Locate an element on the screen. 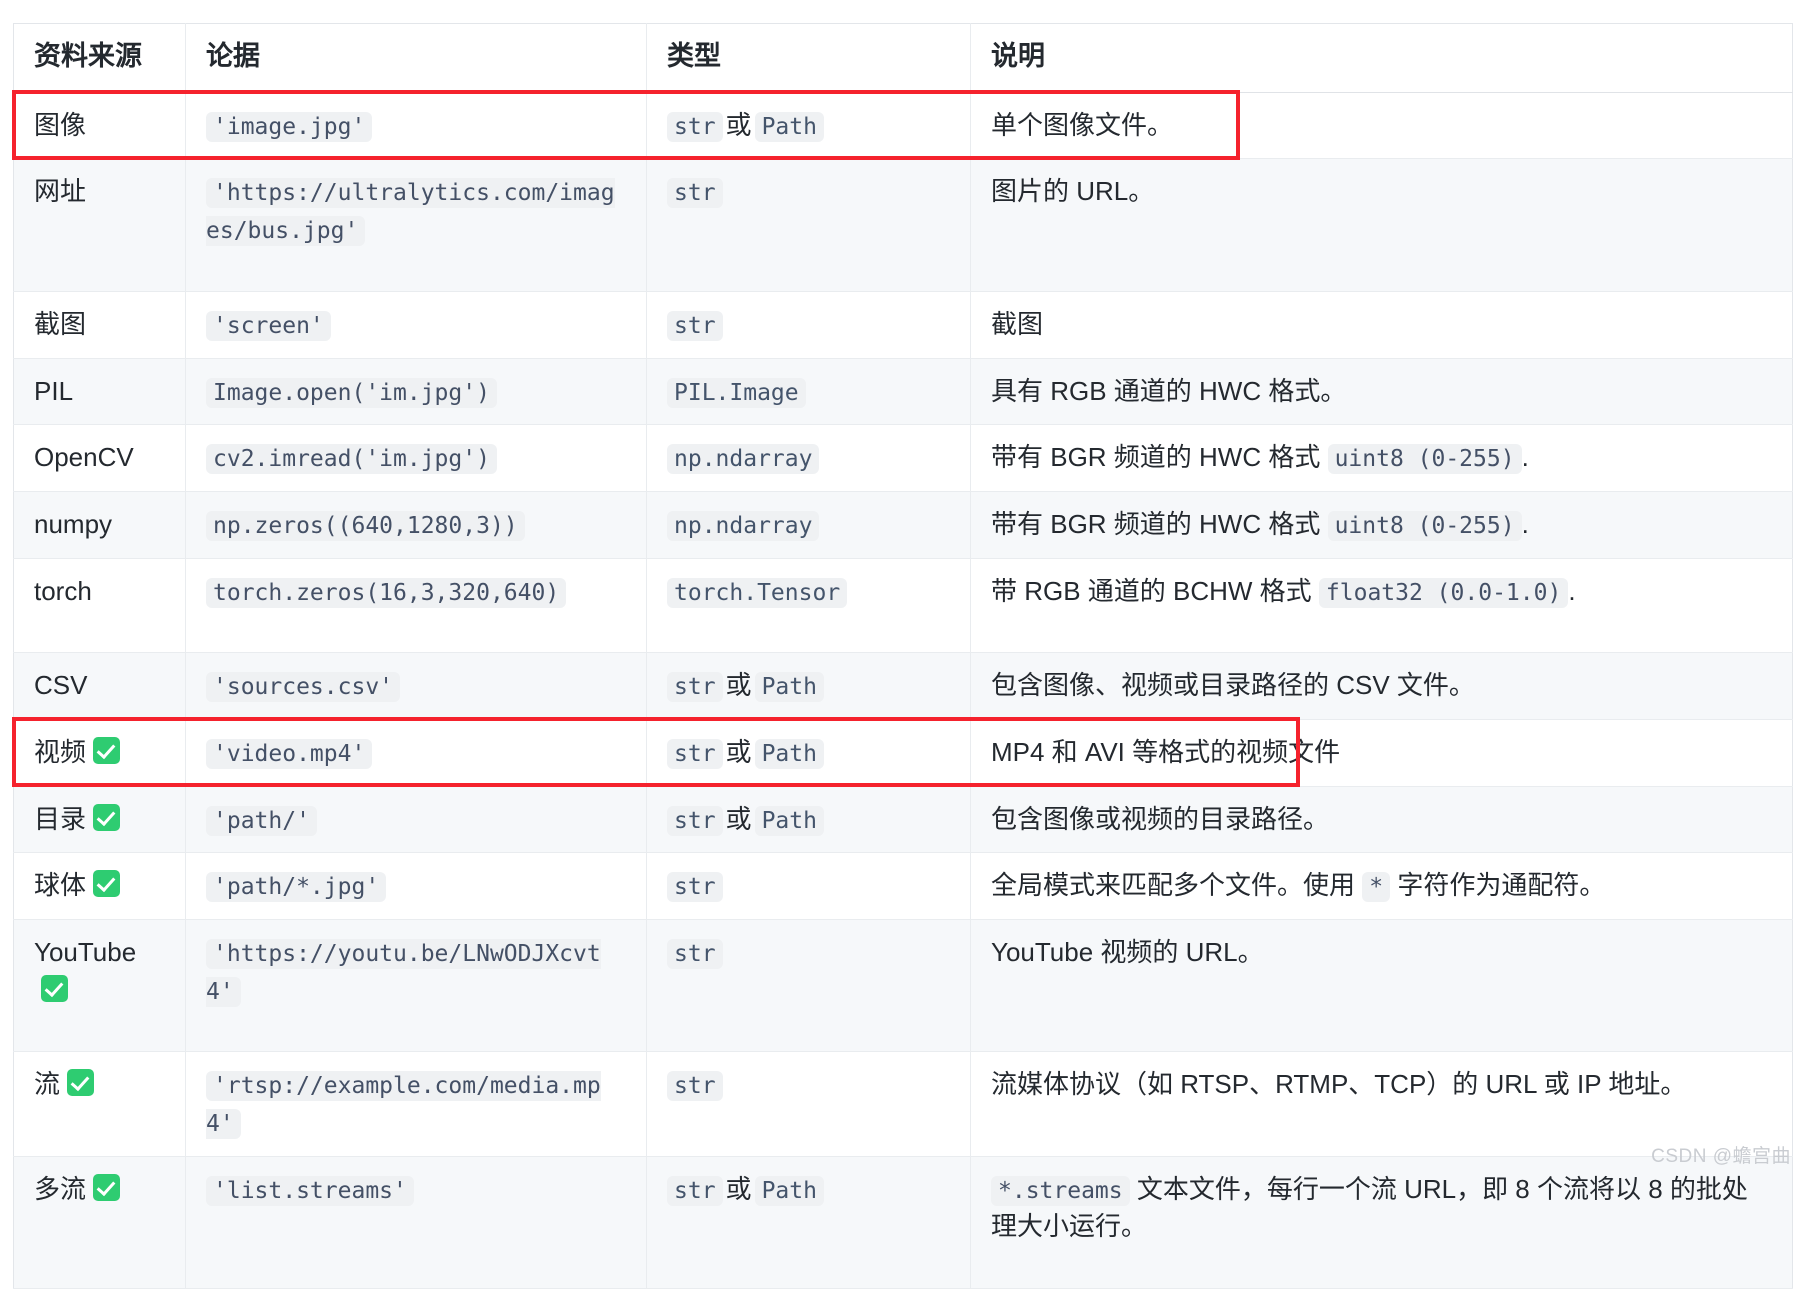 The height and width of the screenshot is (1289, 1805). cell-argument: np.zeros((640,1280,3)) is located at coordinates (416, 525).